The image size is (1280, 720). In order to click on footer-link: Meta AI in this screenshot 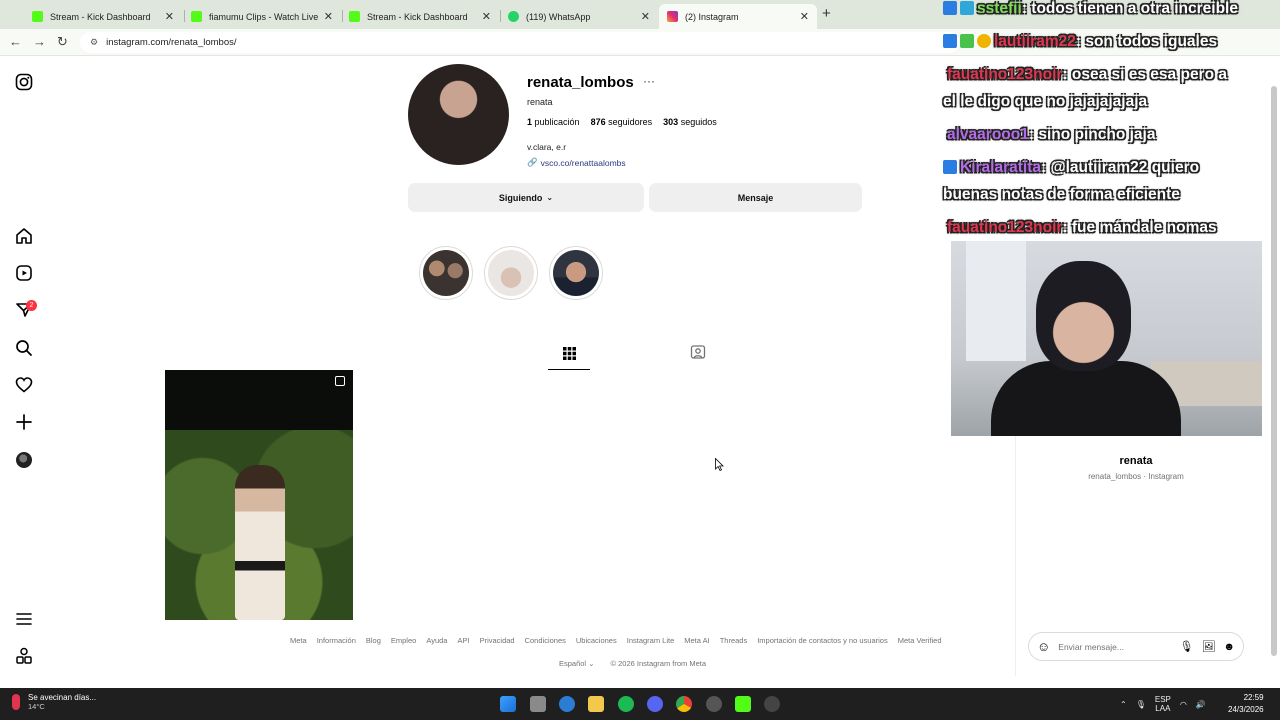, I will do `click(696, 640)`.